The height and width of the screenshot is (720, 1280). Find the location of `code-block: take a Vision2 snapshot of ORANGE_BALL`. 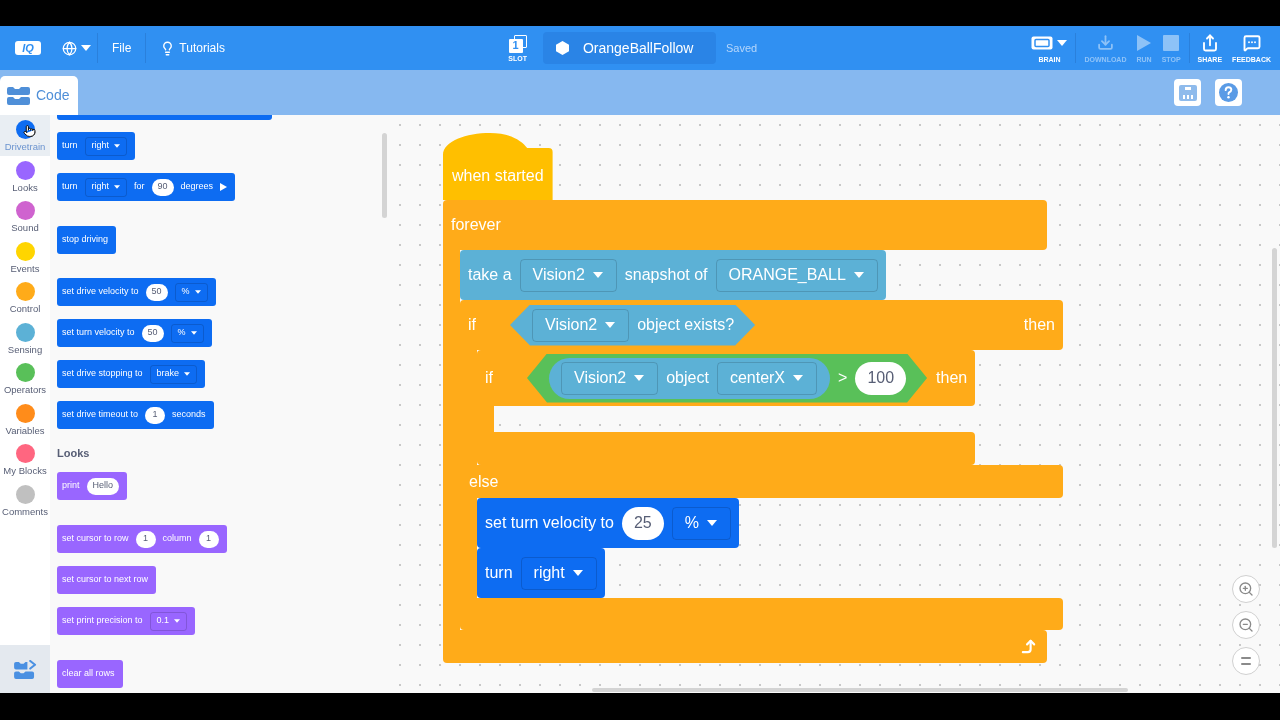

code-block: take a Vision2 snapshot of ORANGE_BALL is located at coordinates (673, 275).